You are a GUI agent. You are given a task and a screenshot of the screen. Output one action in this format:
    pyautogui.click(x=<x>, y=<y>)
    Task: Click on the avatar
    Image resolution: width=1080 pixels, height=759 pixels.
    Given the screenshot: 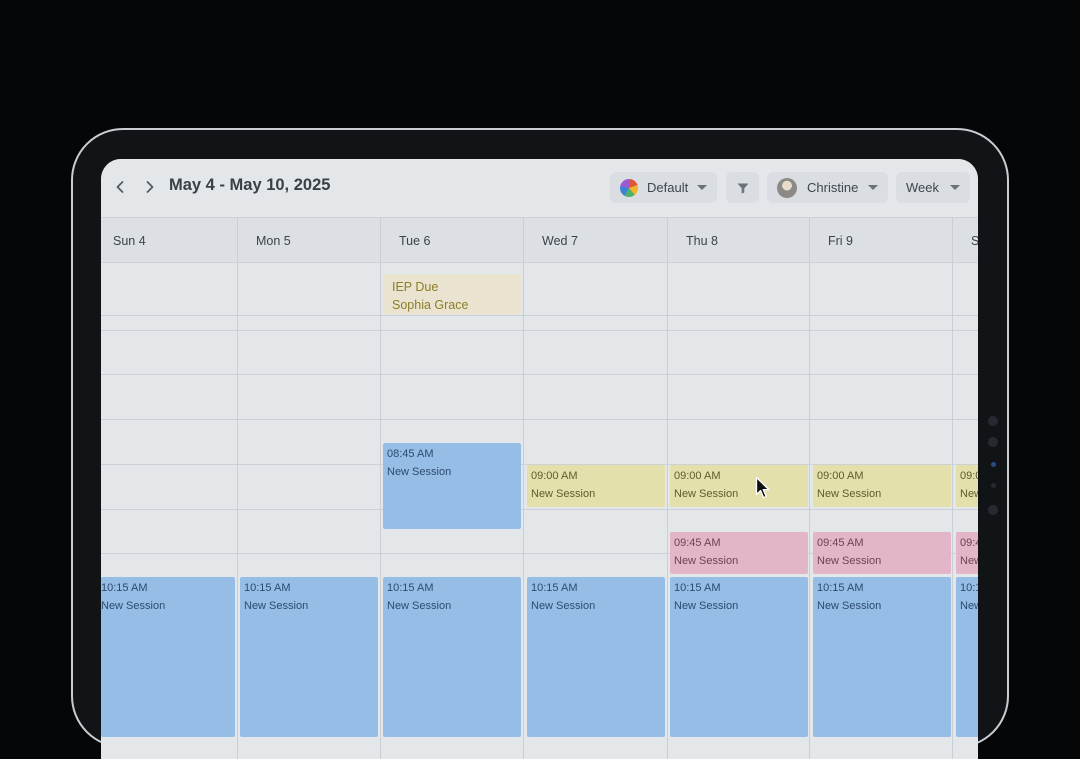 What is the action you would take?
    pyautogui.click(x=787, y=187)
    